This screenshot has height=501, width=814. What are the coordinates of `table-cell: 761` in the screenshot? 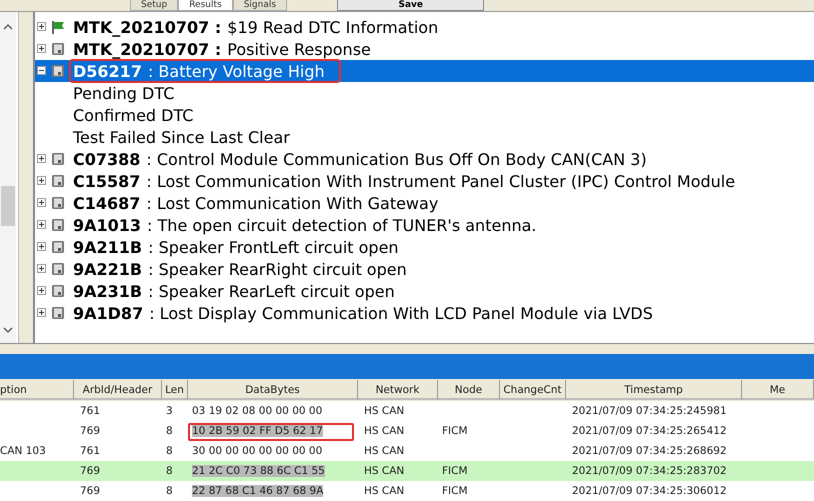 It's located at (90, 411).